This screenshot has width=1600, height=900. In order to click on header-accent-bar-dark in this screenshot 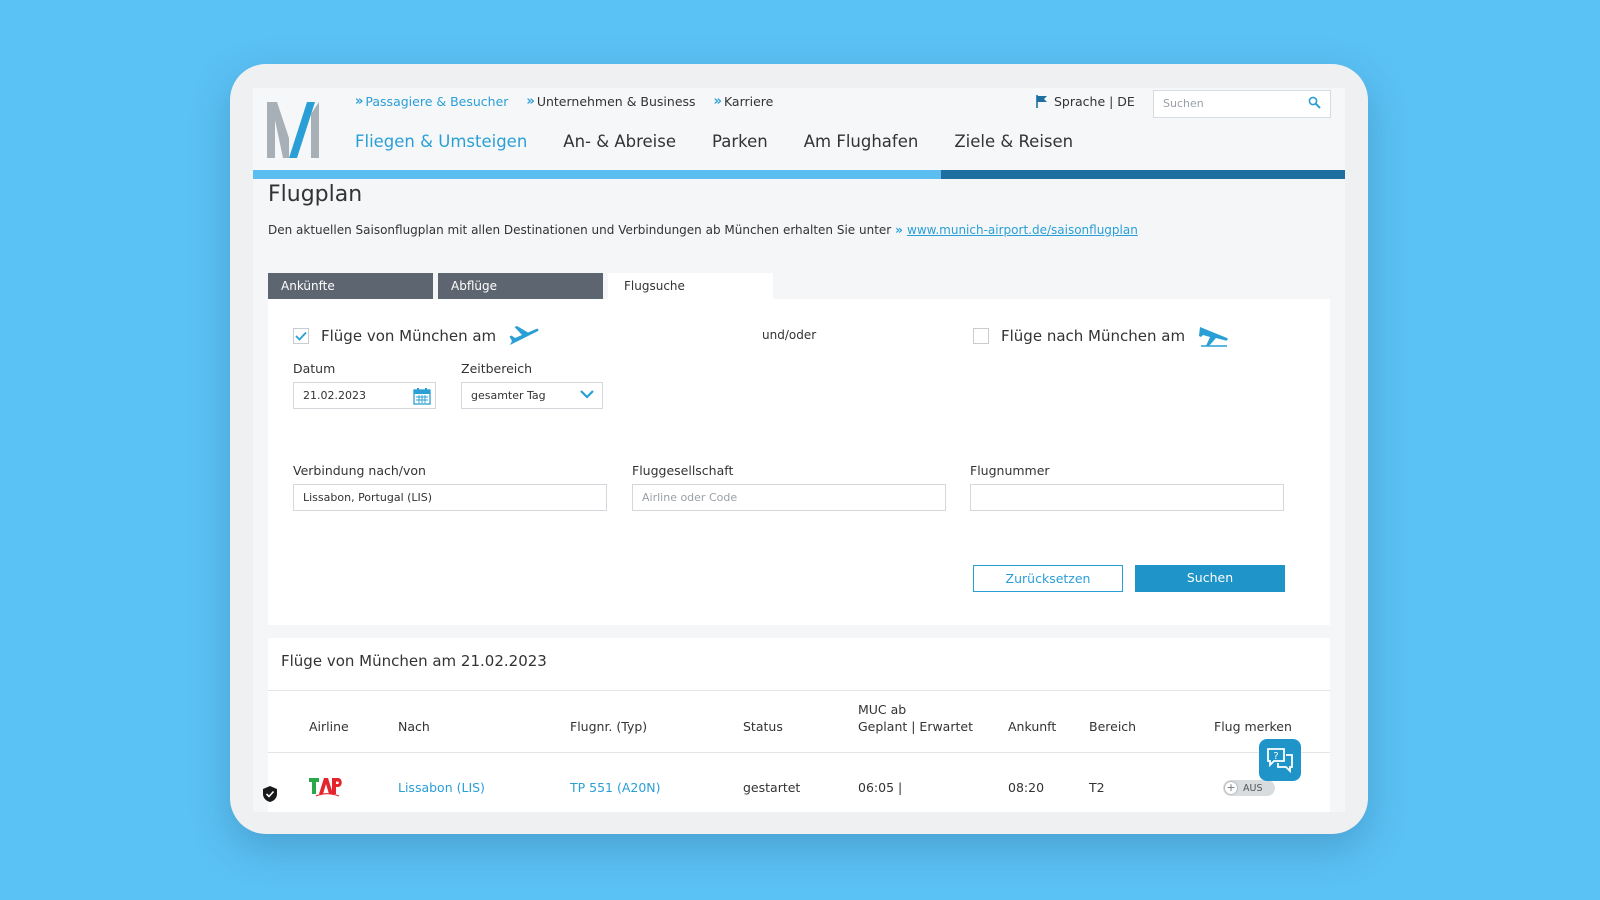, I will do `click(1143, 174)`.